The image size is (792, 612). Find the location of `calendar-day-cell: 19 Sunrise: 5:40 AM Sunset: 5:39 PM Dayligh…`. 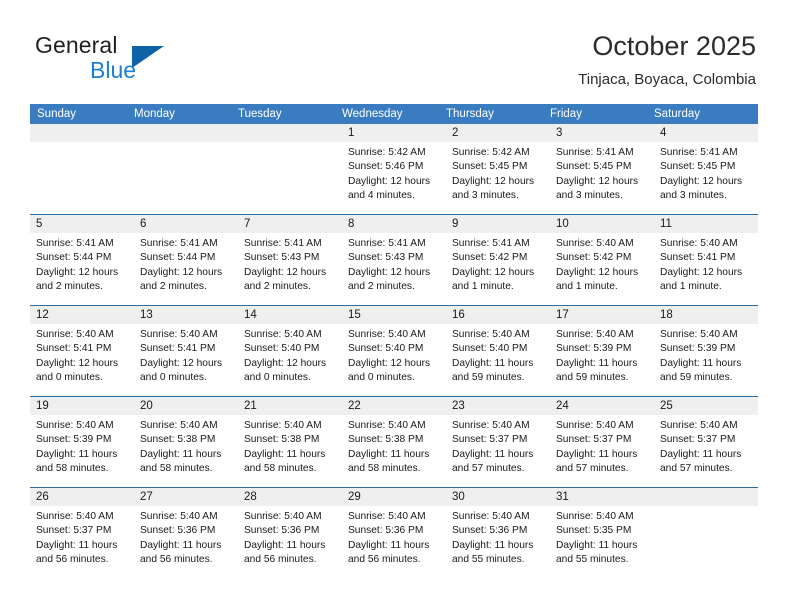

calendar-day-cell: 19 Sunrise: 5:40 AM Sunset: 5:39 PM Dayligh… is located at coordinates (82, 442).